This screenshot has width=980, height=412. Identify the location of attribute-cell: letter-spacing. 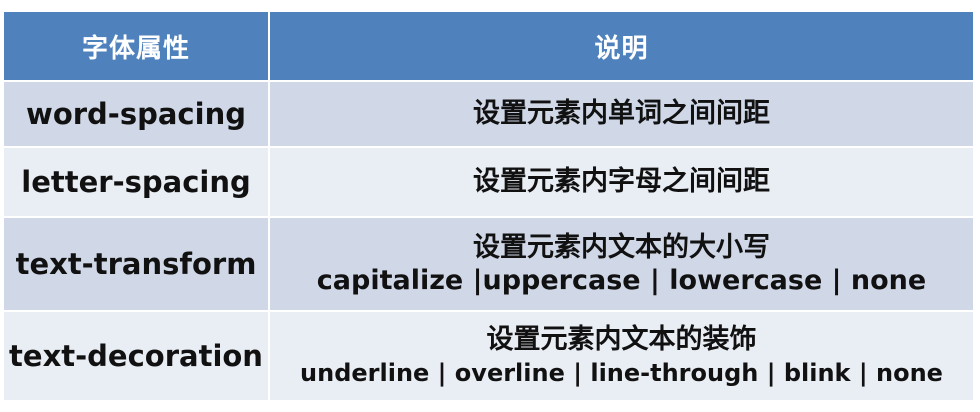
(136, 182).